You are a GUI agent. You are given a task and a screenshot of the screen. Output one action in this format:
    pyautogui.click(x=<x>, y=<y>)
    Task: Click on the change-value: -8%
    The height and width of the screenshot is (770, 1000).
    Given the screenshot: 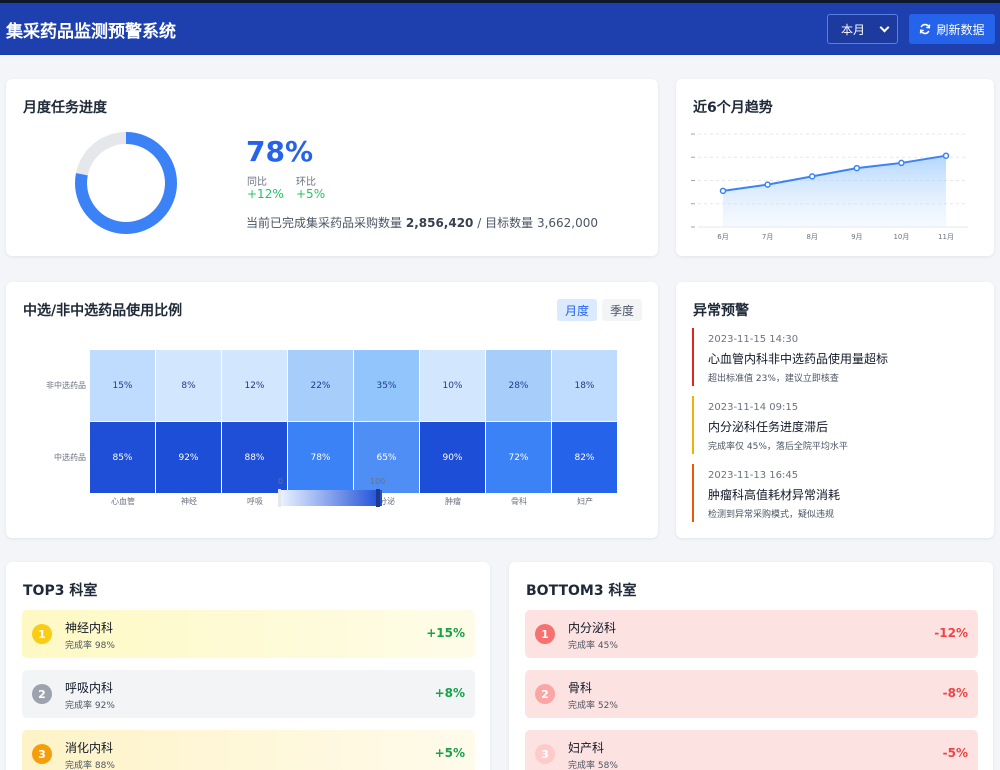 What is the action you would take?
    pyautogui.click(x=955, y=693)
    